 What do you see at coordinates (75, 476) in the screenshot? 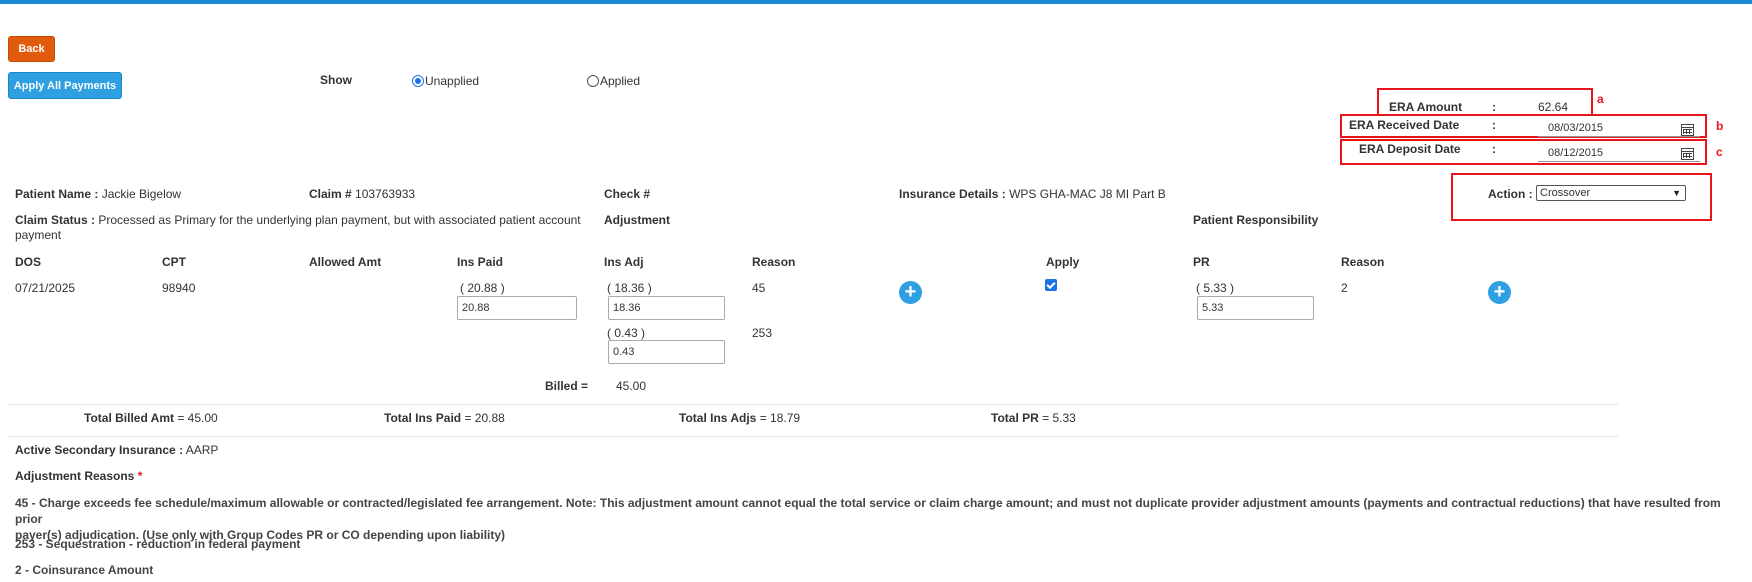
I see `adjustment-reasons-title-text: Adjustment Reasons` at bounding box center [75, 476].